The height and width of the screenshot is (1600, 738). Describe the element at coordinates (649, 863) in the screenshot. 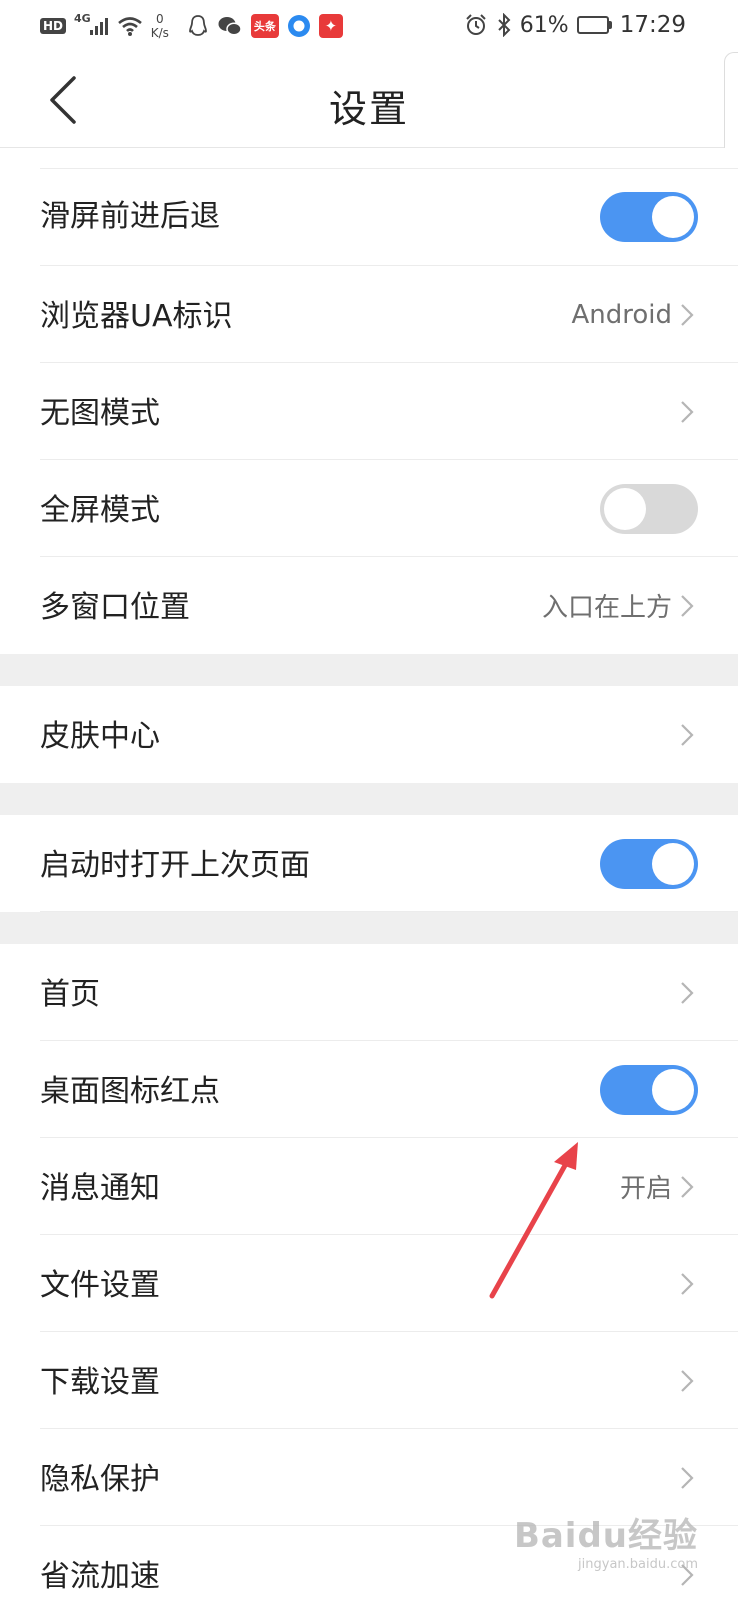

I see `open-last-page-toggle` at that location.